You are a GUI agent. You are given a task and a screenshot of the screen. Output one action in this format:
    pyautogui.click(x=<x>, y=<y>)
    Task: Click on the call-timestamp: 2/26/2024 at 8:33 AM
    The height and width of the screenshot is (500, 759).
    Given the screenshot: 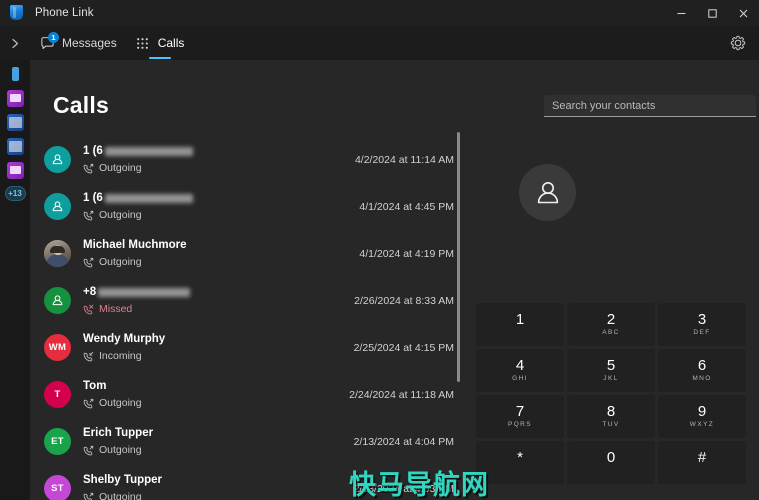 What is the action you would take?
    pyautogui.click(x=404, y=300)
    